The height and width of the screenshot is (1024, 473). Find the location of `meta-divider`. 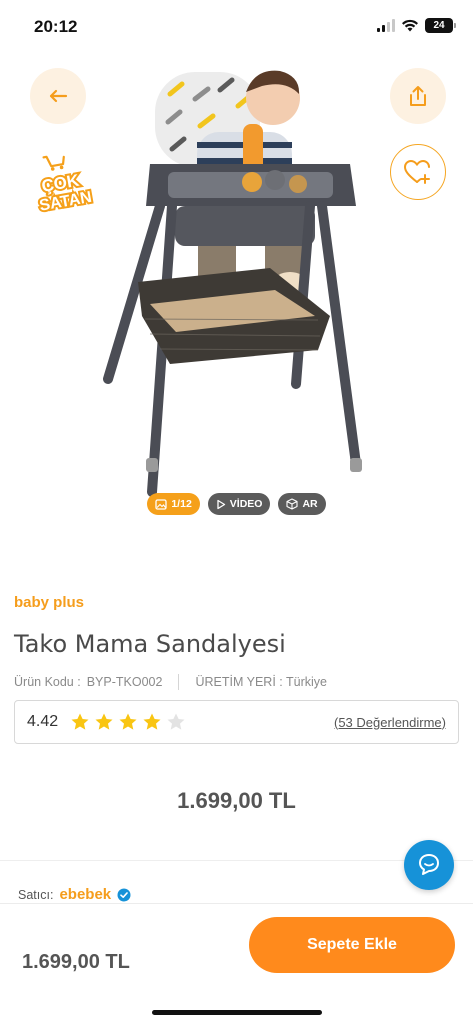

meta-divider is located at coordinates (179, 682).